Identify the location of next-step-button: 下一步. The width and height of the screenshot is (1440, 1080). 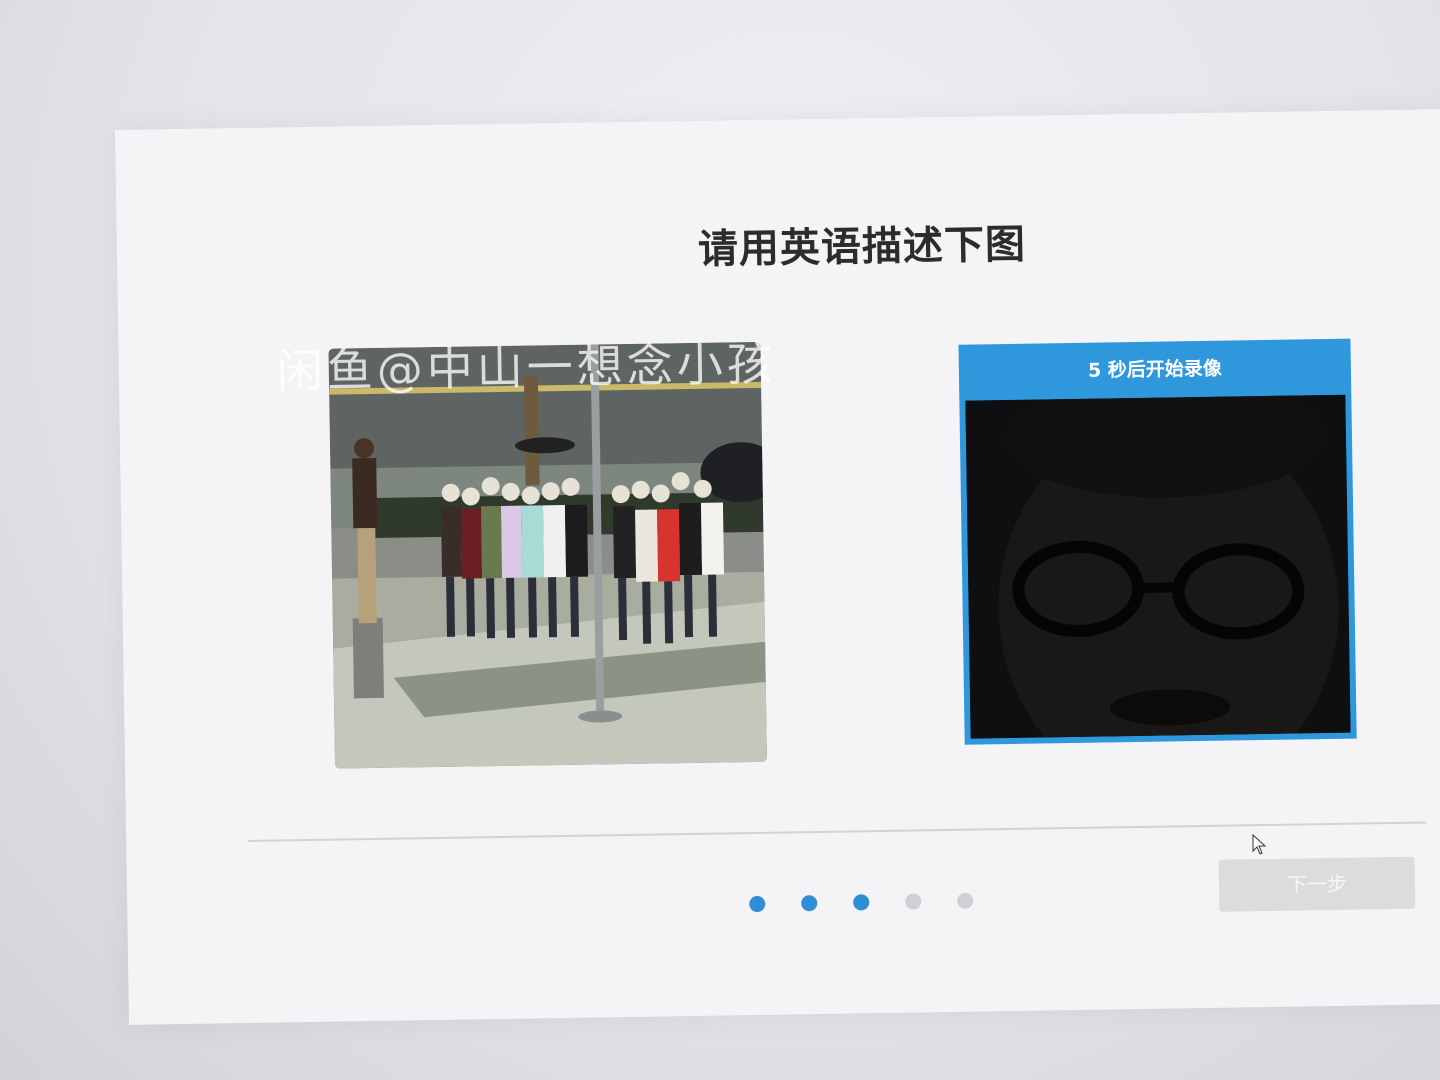
(1317, 884).